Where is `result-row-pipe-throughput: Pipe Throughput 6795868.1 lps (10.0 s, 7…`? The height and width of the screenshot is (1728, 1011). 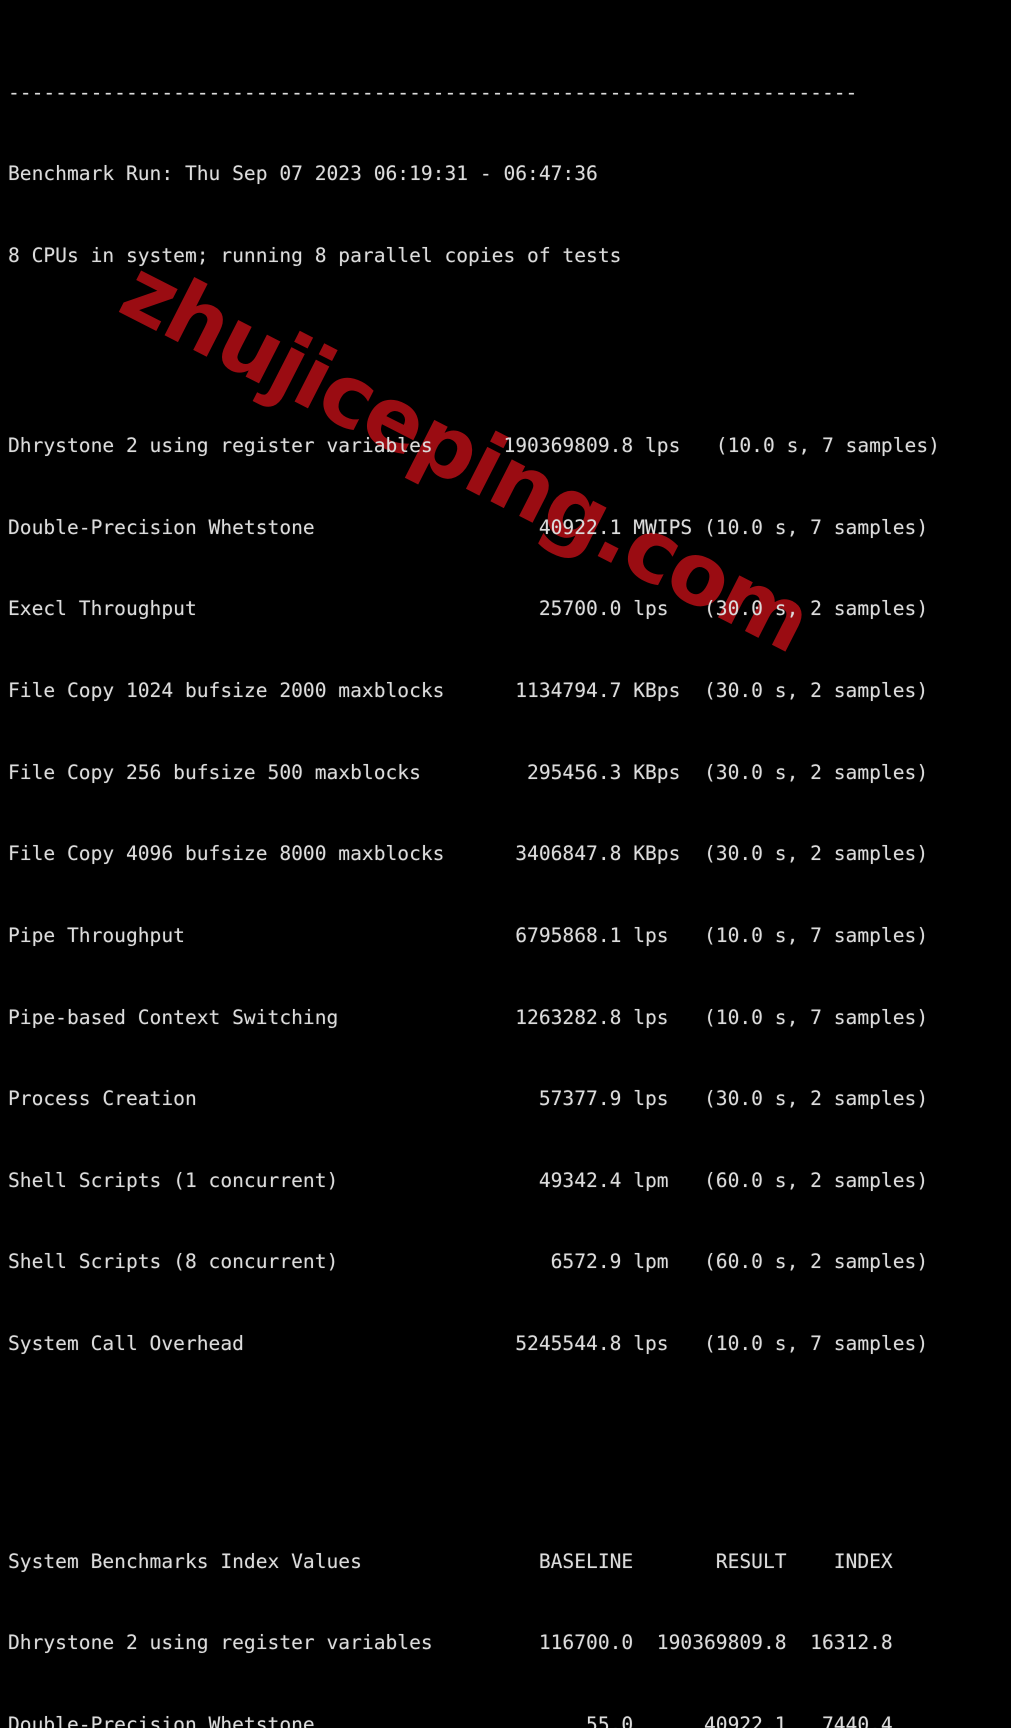 result-row-pipe-throughput: Pipe Throughput 6795868.1 lps (10.0 s, 7… is located at coordinates (468, 935).